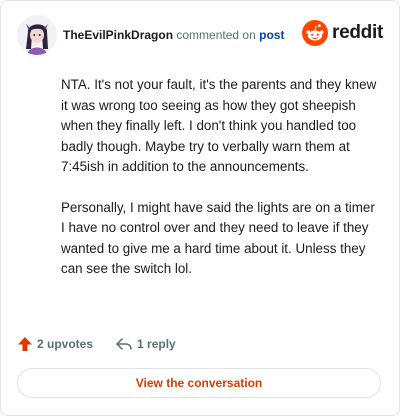  Describe the element at coordinates (65, 344) in the screenshot. I see `upvotes-count: 2 upvotes` at that location.